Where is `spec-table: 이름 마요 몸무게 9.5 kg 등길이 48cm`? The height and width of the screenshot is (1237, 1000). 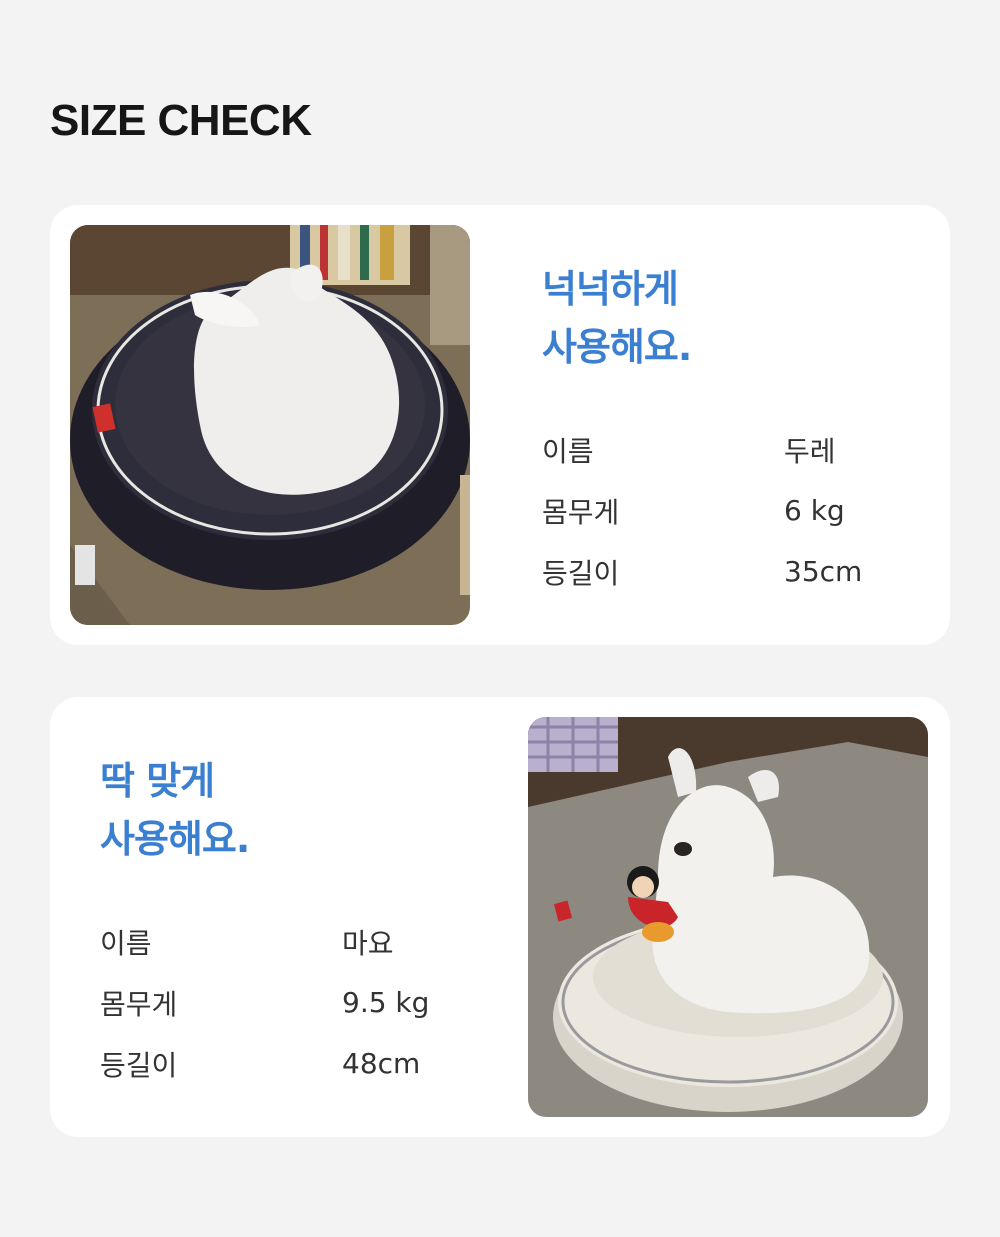 spec-table: 이름 마요 몸무게 9.5 kg 등길이 48cm is located at coordinates (264, 1002).